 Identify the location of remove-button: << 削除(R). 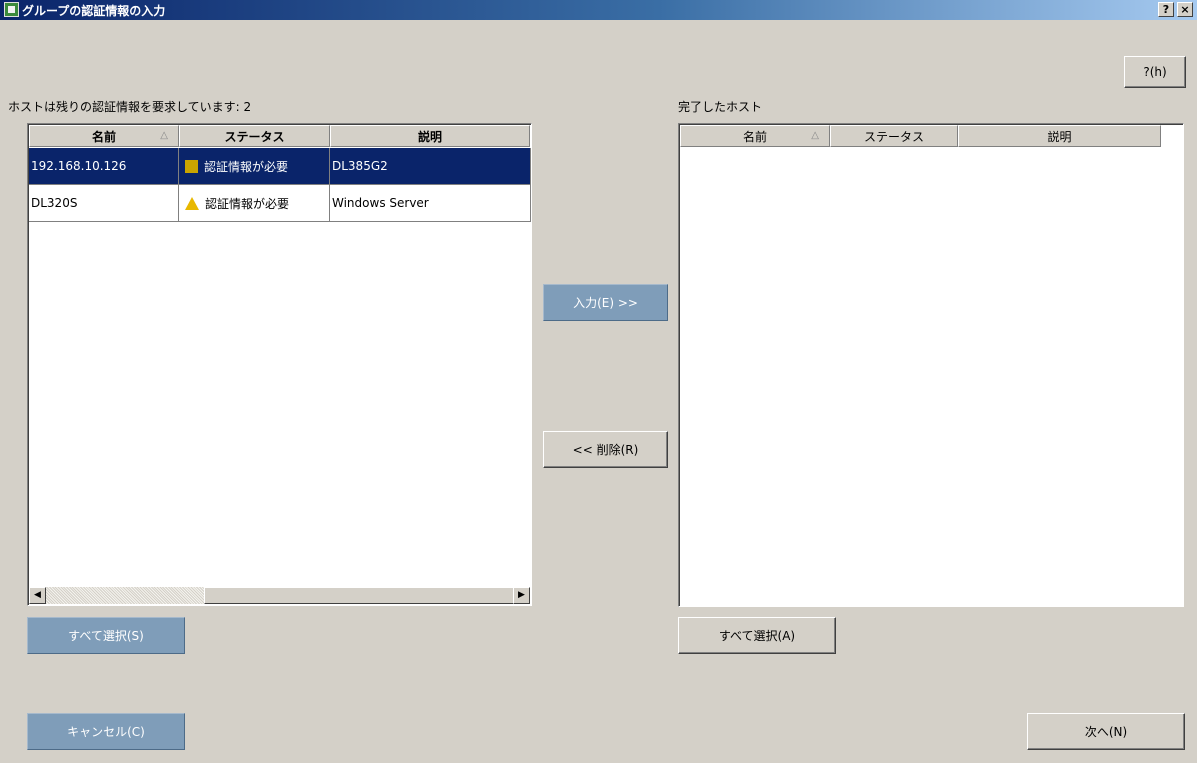
(605, 449).